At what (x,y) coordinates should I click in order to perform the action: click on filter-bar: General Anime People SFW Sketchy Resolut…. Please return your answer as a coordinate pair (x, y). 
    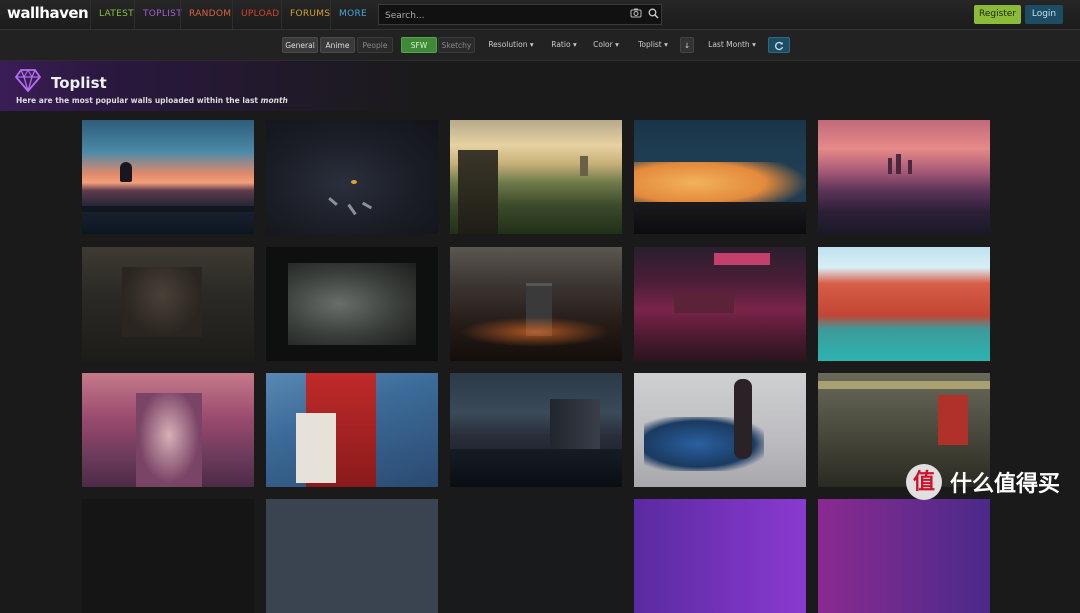
    Looking at the image, I should click on (540, 45).